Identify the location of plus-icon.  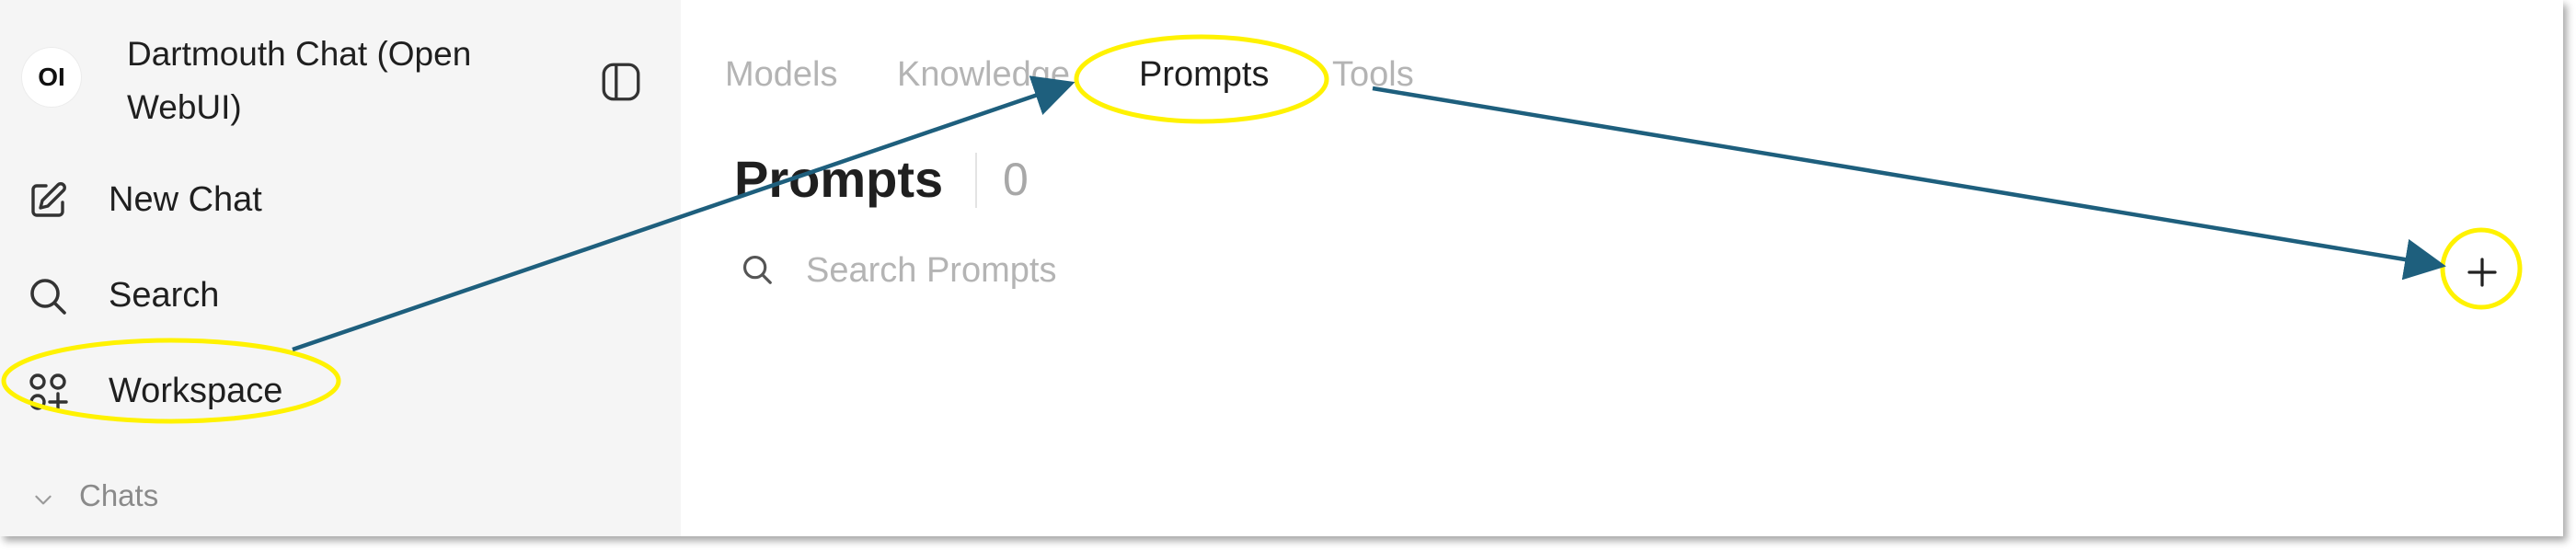
(2482, 272).